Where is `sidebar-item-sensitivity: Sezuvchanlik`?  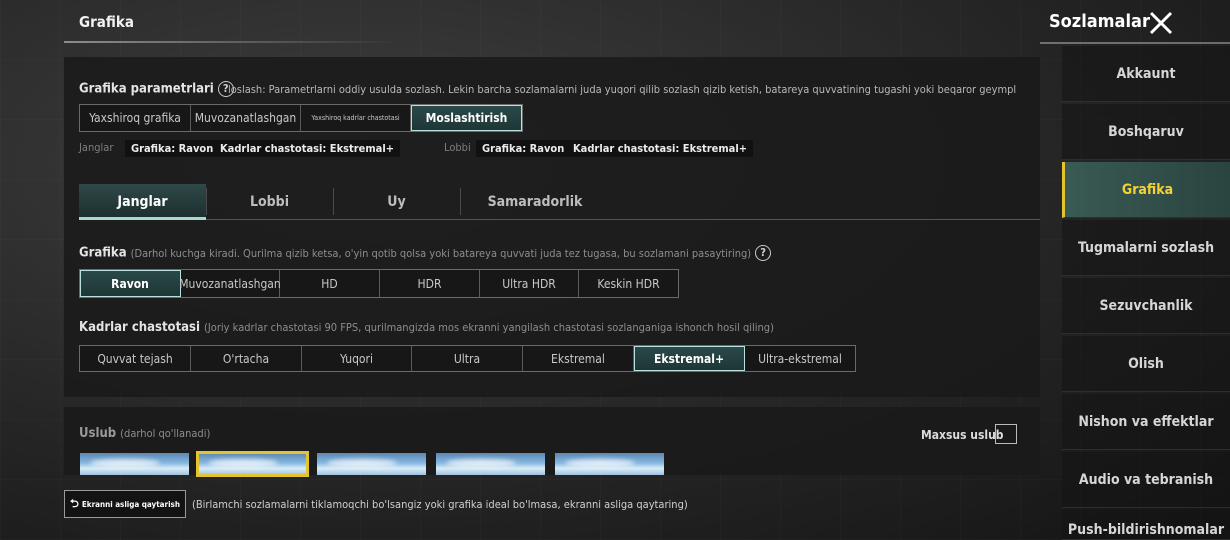
sidebar-item-sensitivity: Sezuvchanlik is located at coordinates (1146, 306).